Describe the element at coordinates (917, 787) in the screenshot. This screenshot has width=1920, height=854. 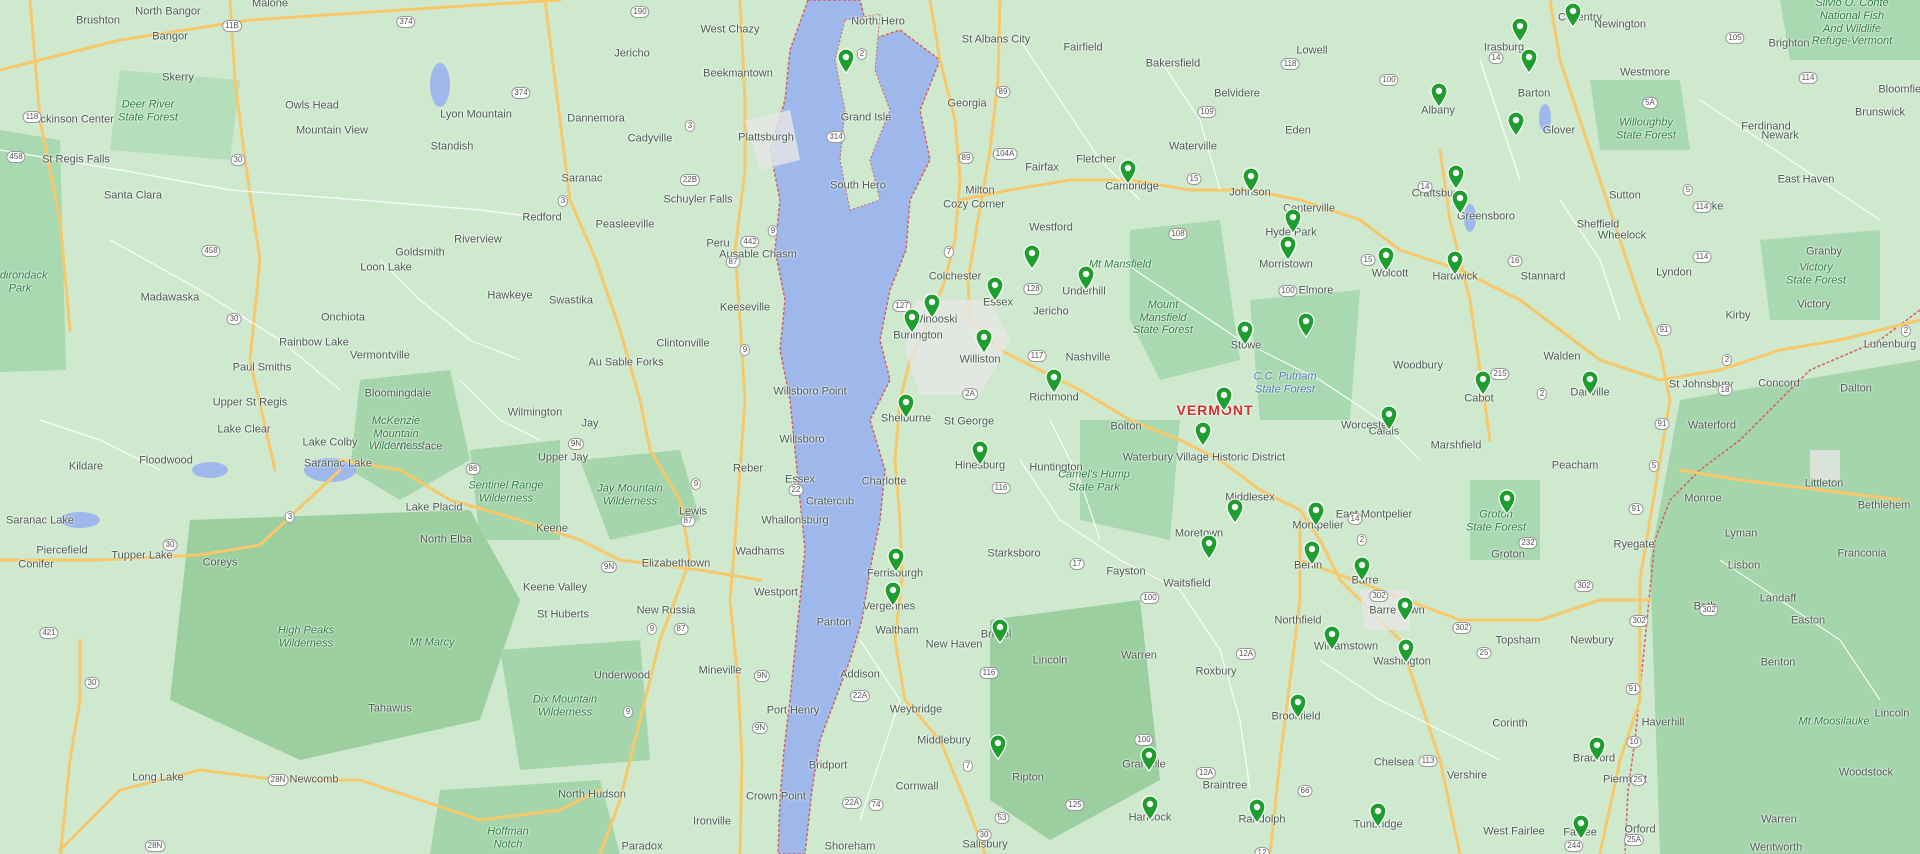
I see `town-label: Cornwall` at that location.